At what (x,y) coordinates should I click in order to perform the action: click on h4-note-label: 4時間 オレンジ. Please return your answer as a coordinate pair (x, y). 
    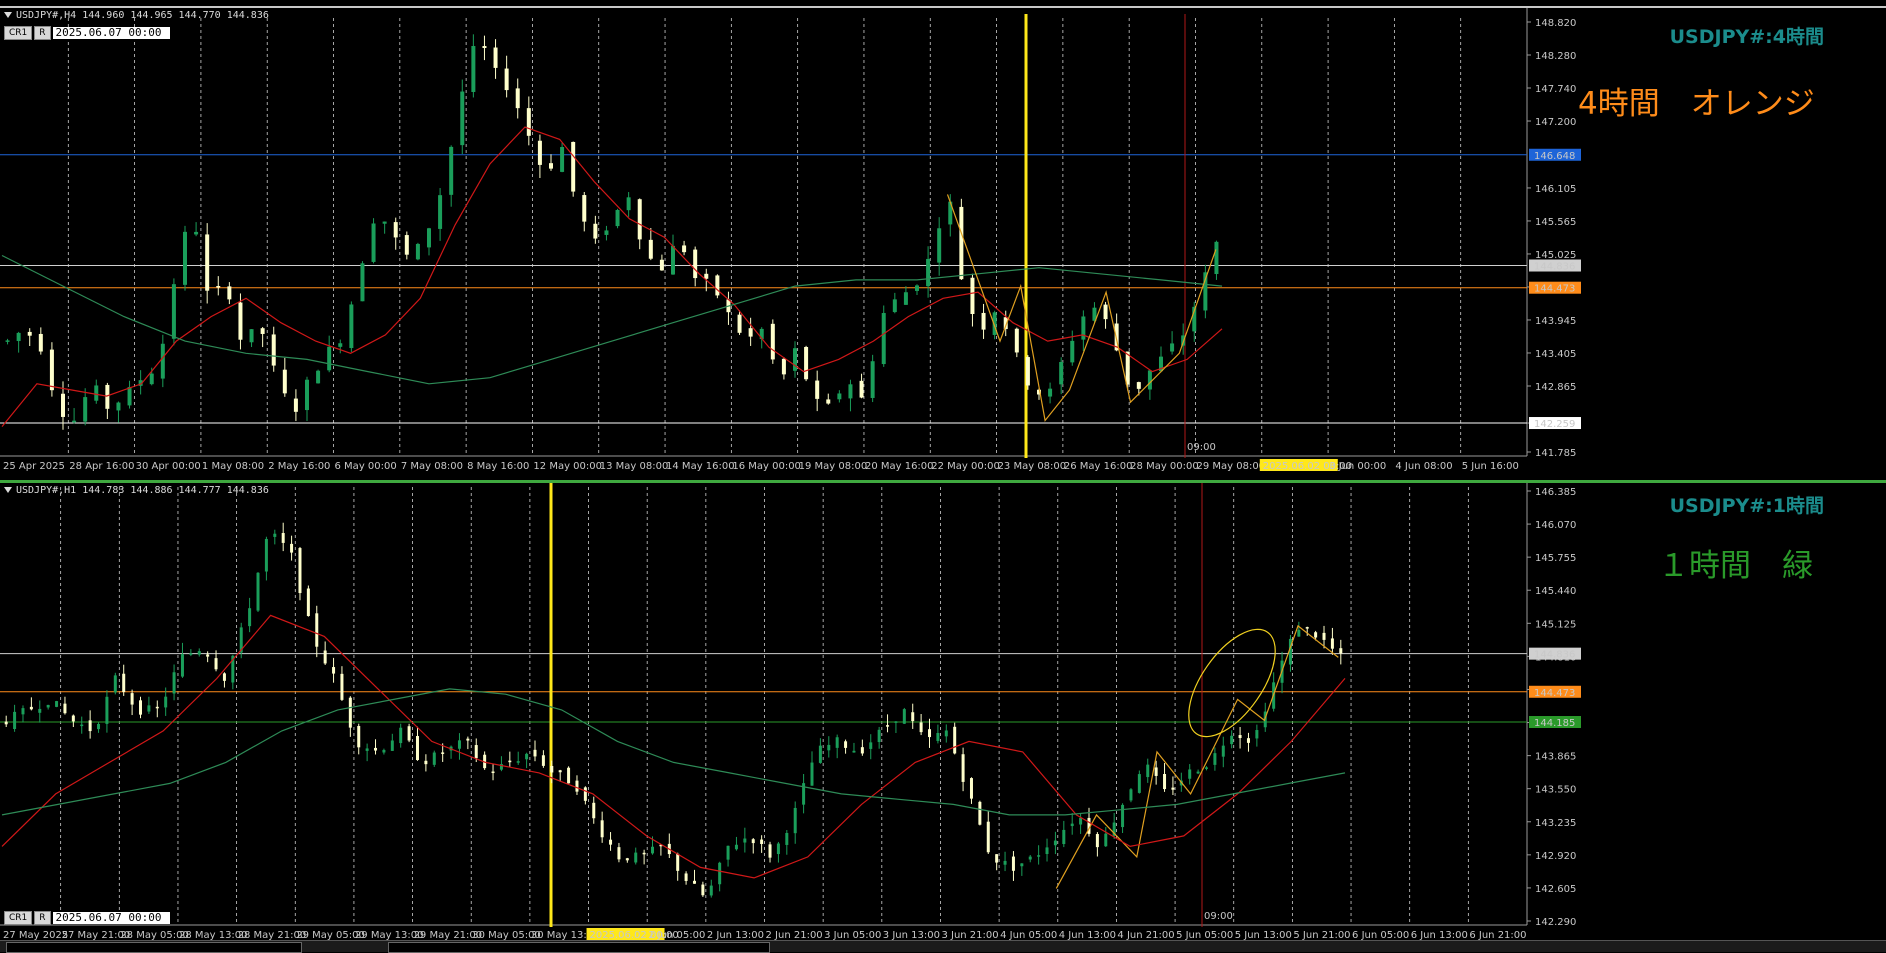
    Looking at the image, I should click on (1696, 104).